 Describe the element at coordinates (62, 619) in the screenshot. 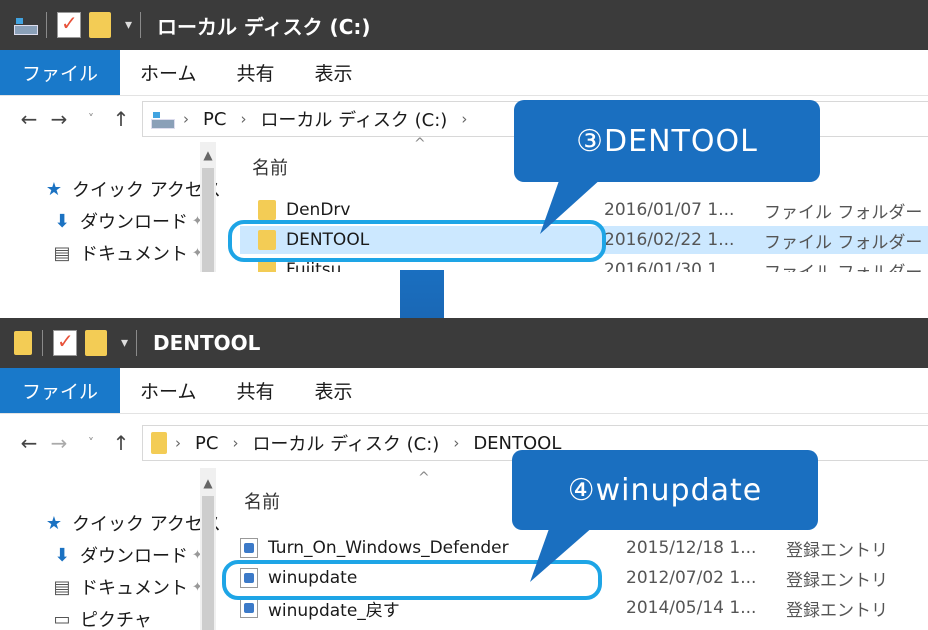

I see `picture-icon: ▭` at that location.